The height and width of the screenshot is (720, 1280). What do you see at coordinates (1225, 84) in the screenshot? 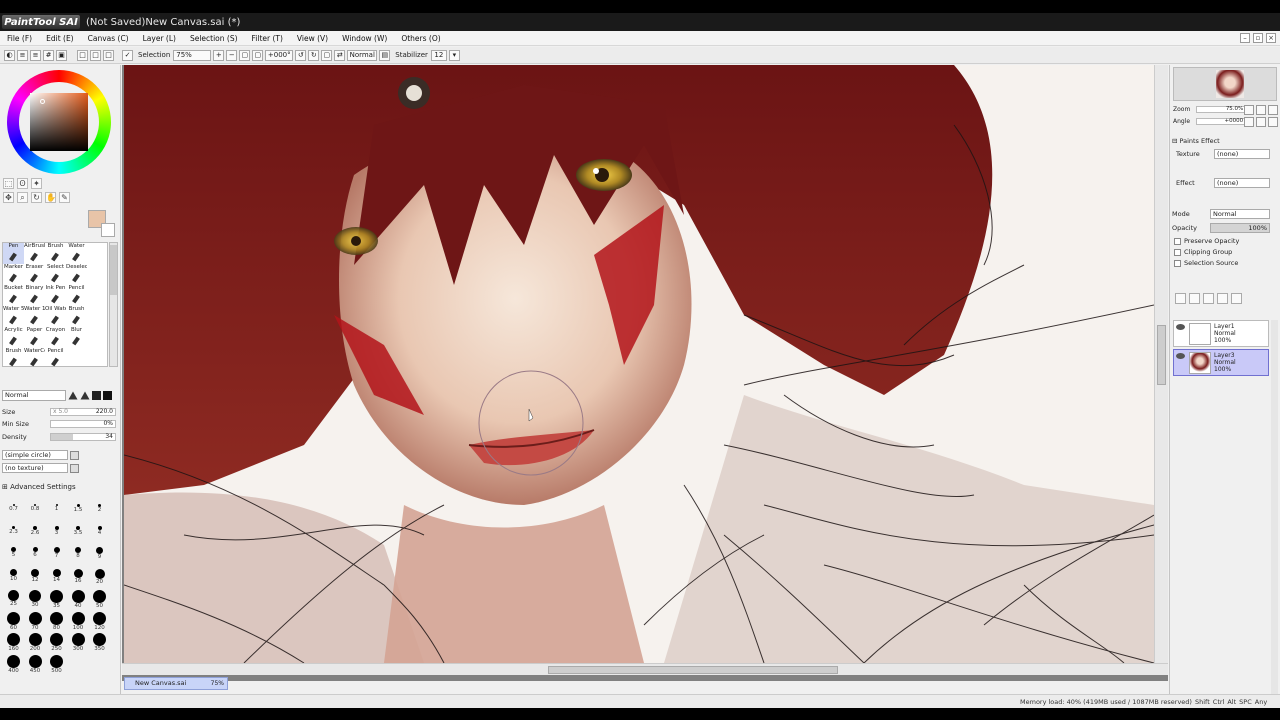
I see `navigator-preview` at bounding box center [1225, 84].